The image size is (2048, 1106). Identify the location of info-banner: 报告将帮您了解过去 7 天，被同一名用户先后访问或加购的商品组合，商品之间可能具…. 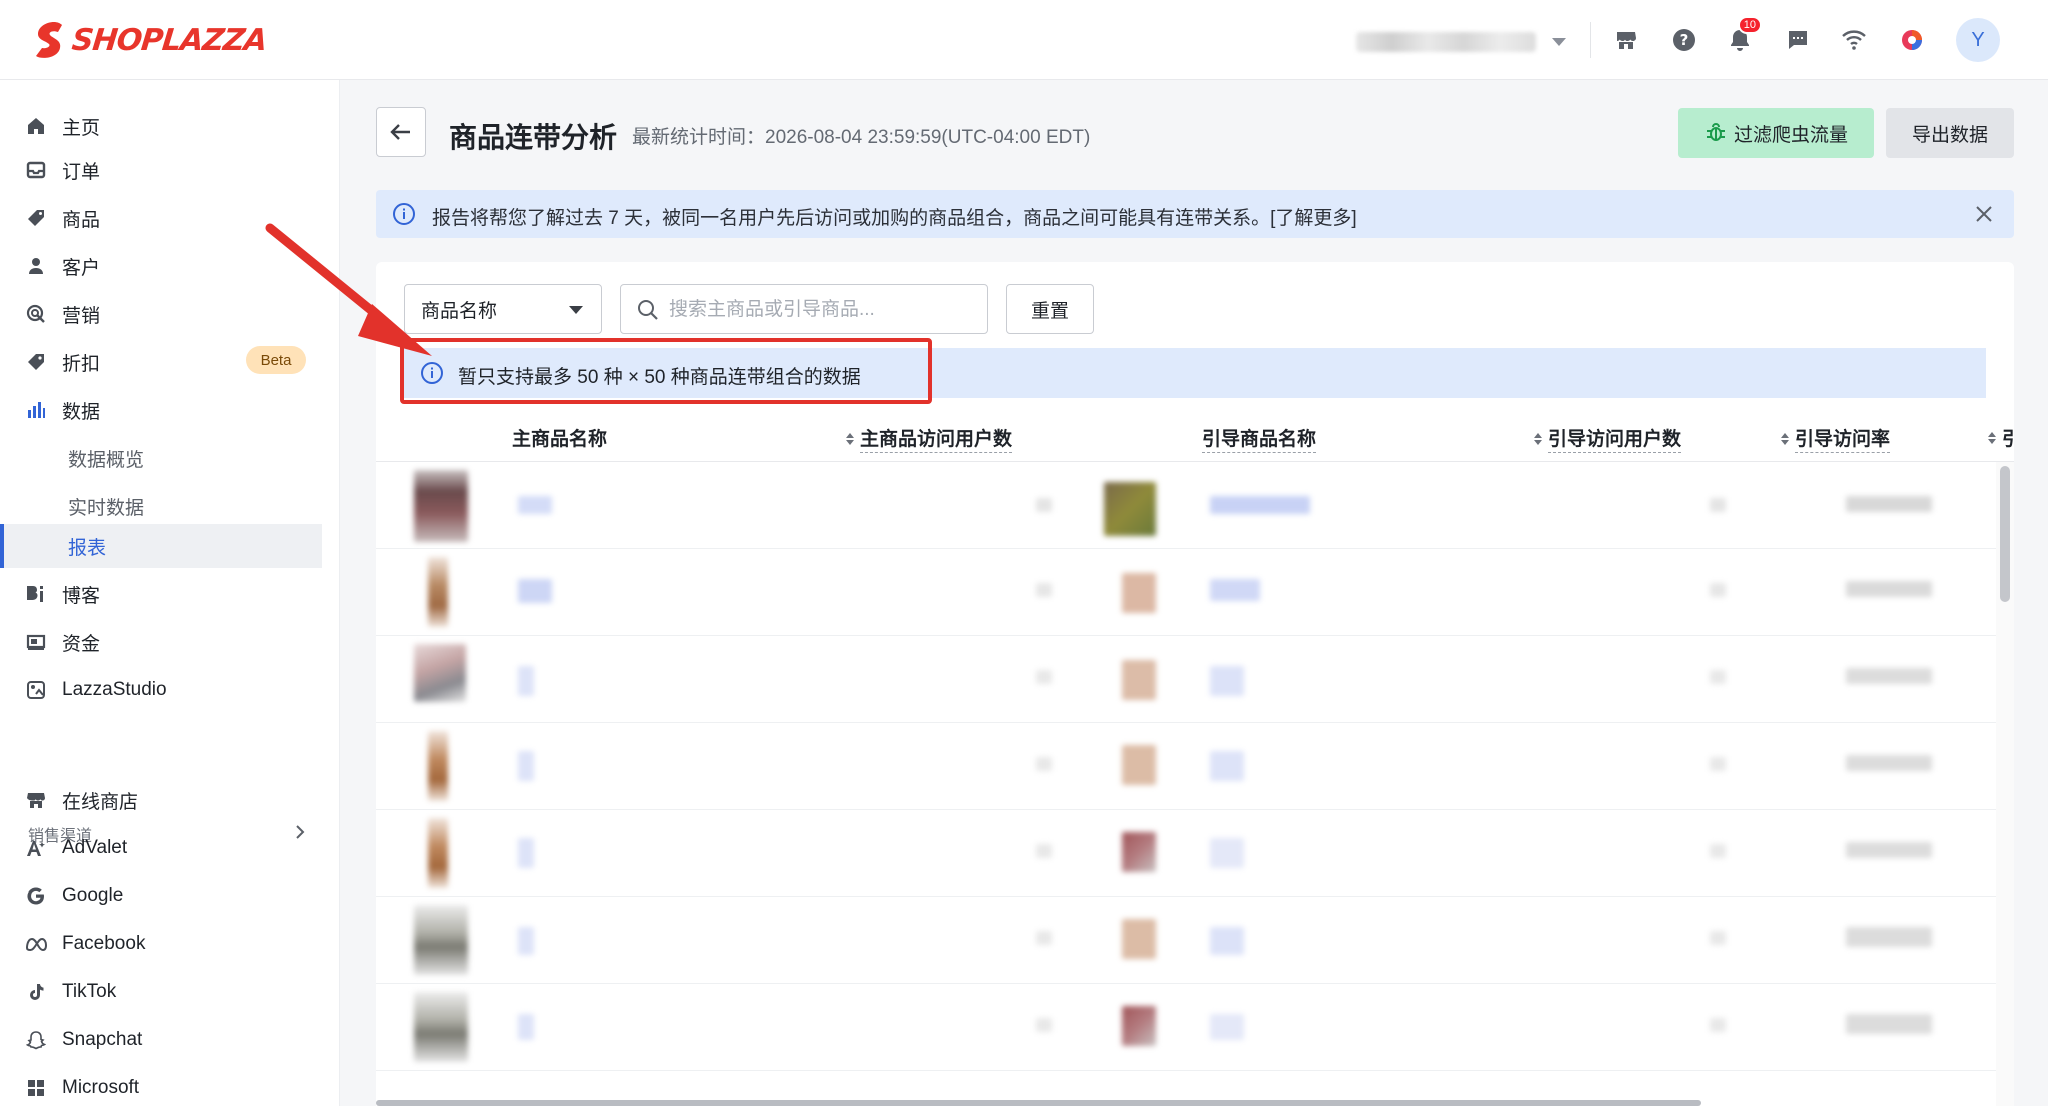
(1195, 214).